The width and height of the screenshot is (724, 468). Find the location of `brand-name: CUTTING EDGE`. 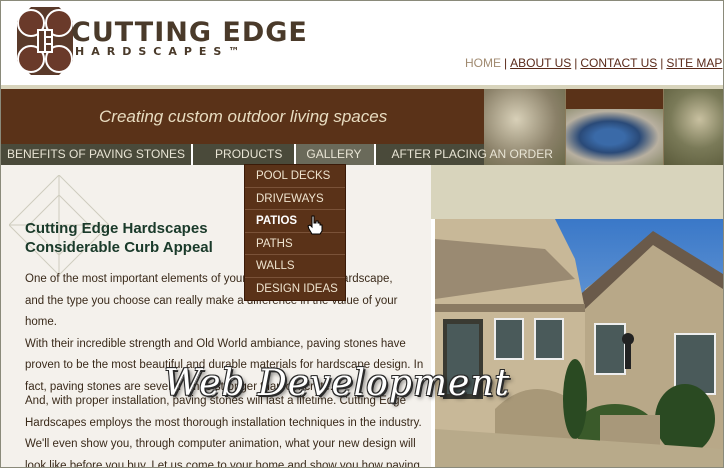

brand-name: CUTTING EDGE is located at coordinates (189, 32).